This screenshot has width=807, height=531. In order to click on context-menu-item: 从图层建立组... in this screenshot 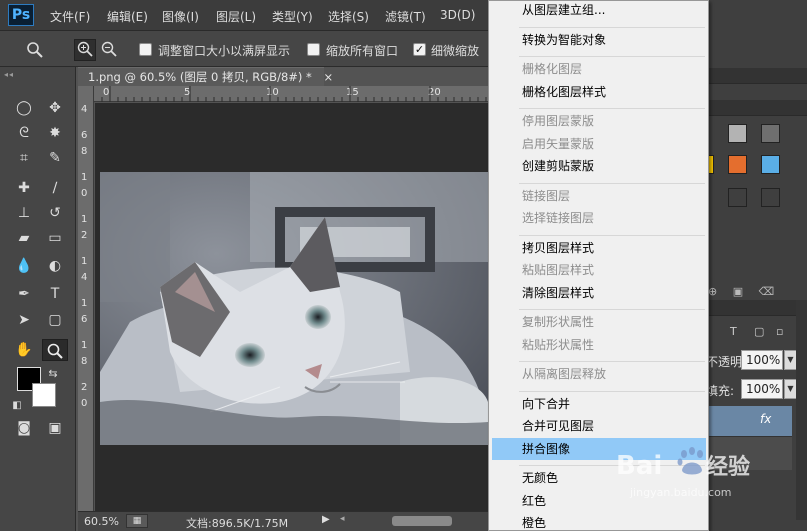, I will do `click(599, 10)`.